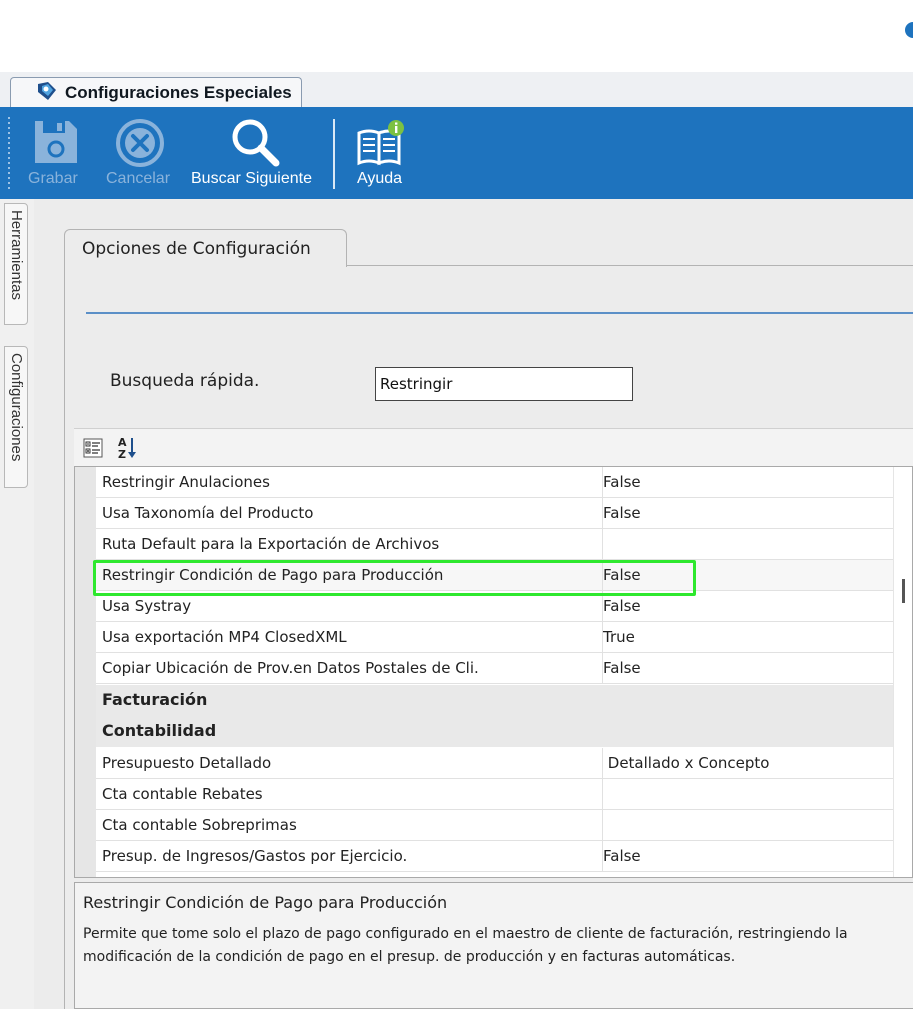 The height and width of the screenshot is (1009, 913). What do you see at coordinates (394, 578) in the screenshot?
I see `highlight-box` at bounding box center [394, 578].